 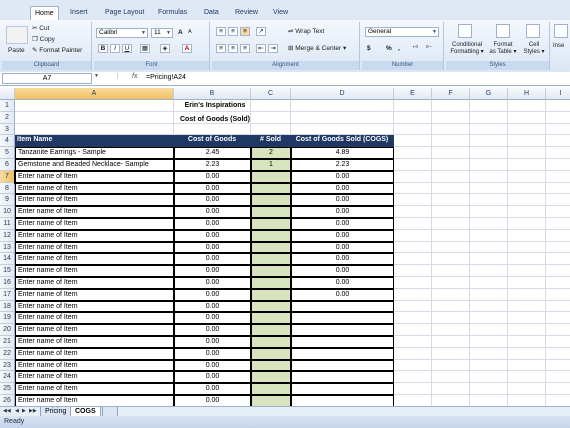 What do you see at coordinates (342, 377) in the screenshot?
I see `cogs-cell` at bounding box center [342, 377].